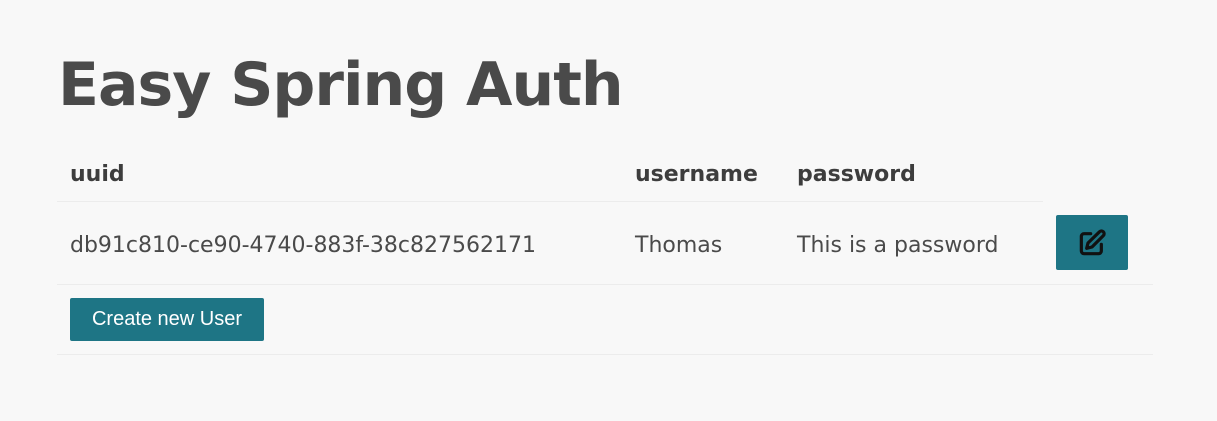 This screenshot has width=1217, height=421. What do you see at coordinates (898, 245) in the screenshot?
I see `password-cell: This is a password` at bounding box center [898, 245].